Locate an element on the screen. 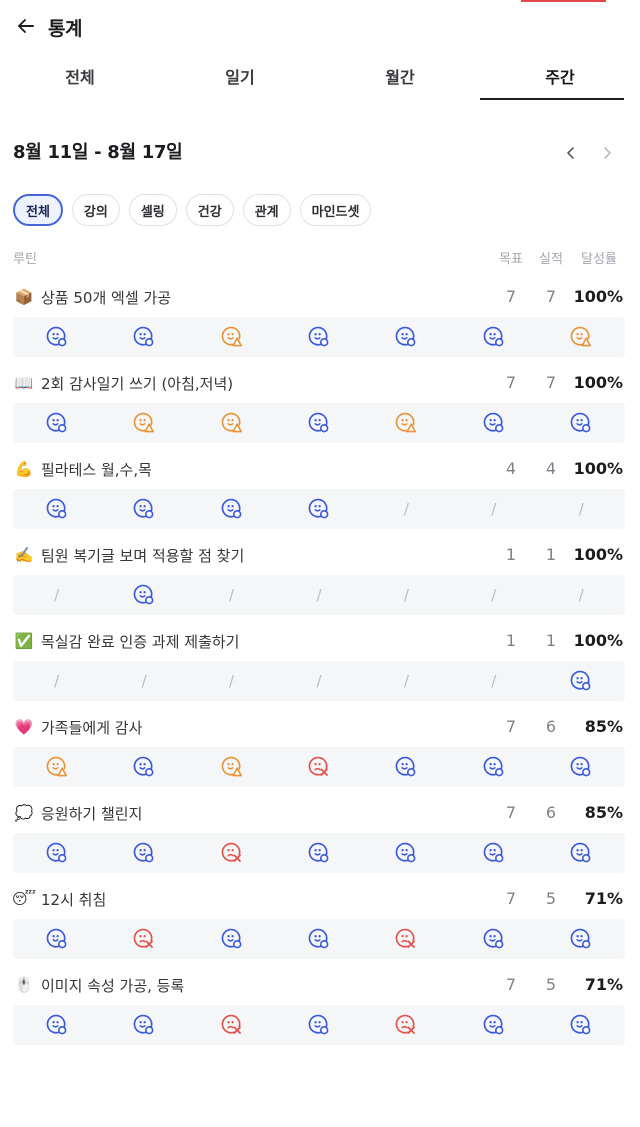 The width and height of the screenshot is (640, 1127). routine-row: 🖱️ 이미지 속성 가공, 등록 7 5 71% is located at coordinates (319, 1015).